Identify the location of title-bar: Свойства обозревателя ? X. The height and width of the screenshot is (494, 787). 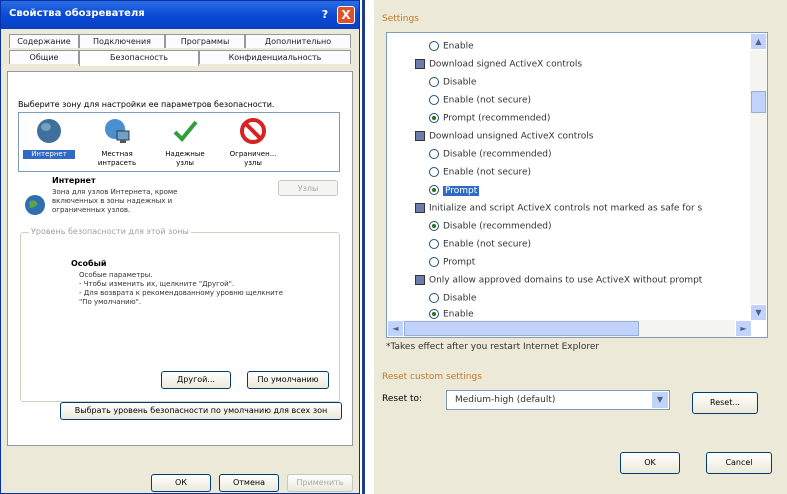
(180, 15).